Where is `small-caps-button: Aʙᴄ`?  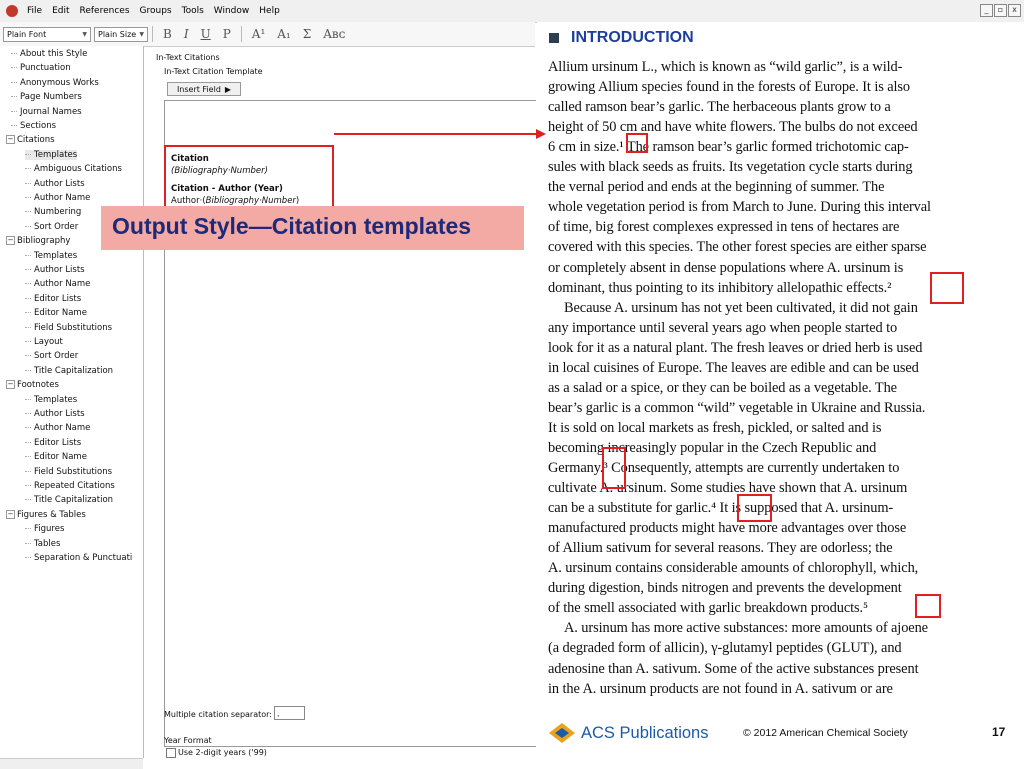
small-caps-button: Aʙᴄ is located at coordinates (334, 34).